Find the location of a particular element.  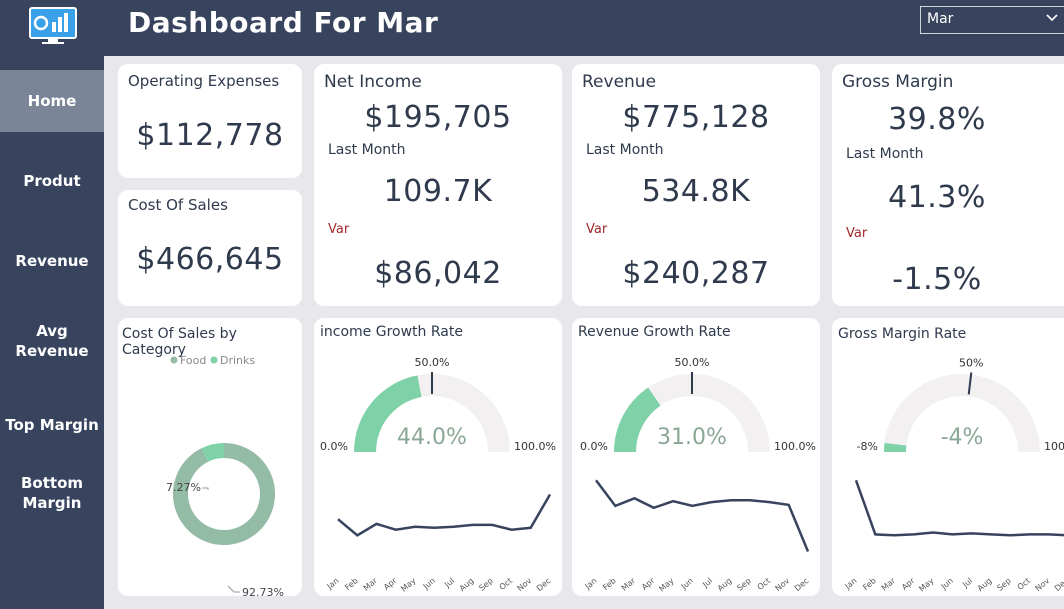

legend-label-drinks: Drinks is located at coordinates (237, 360).